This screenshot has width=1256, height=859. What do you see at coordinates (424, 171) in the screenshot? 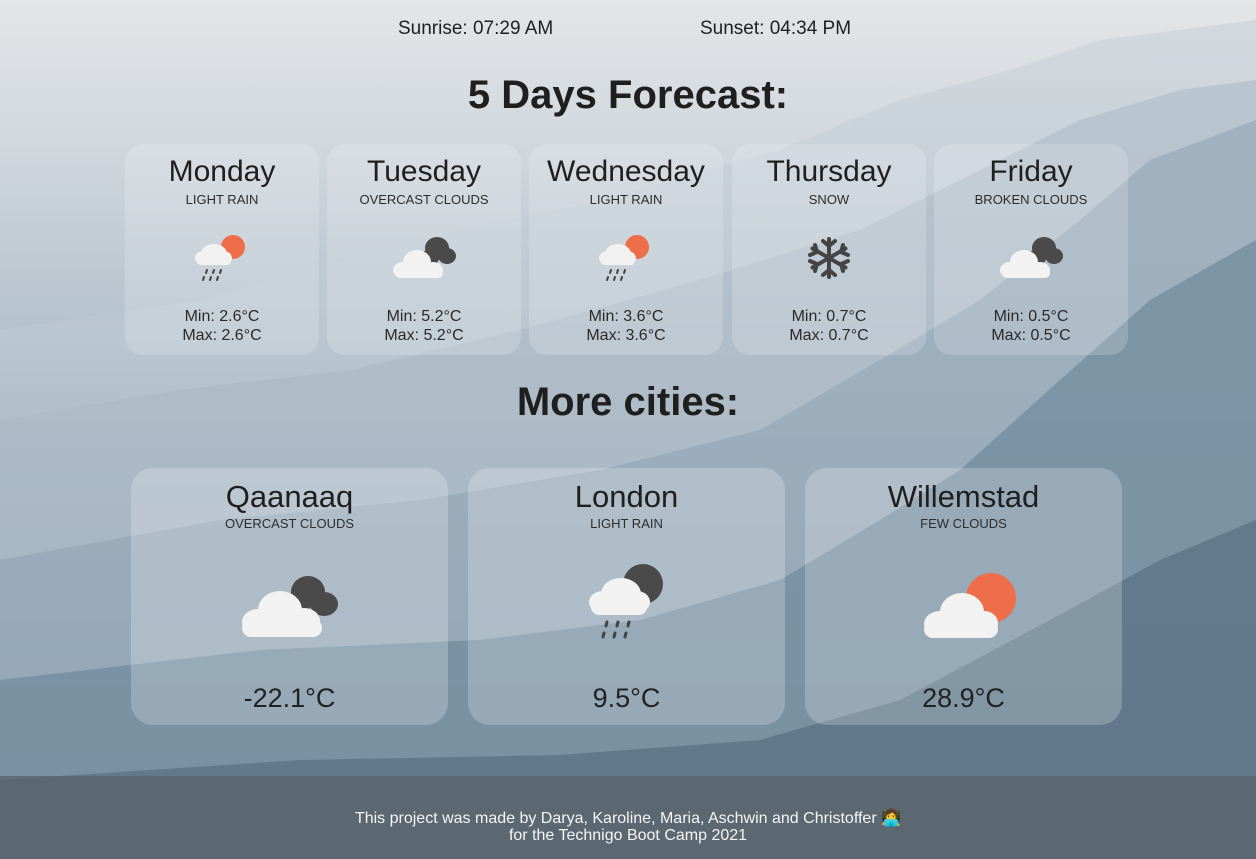
I see `day-name: Tuesday` at bounding box center [424, 171].